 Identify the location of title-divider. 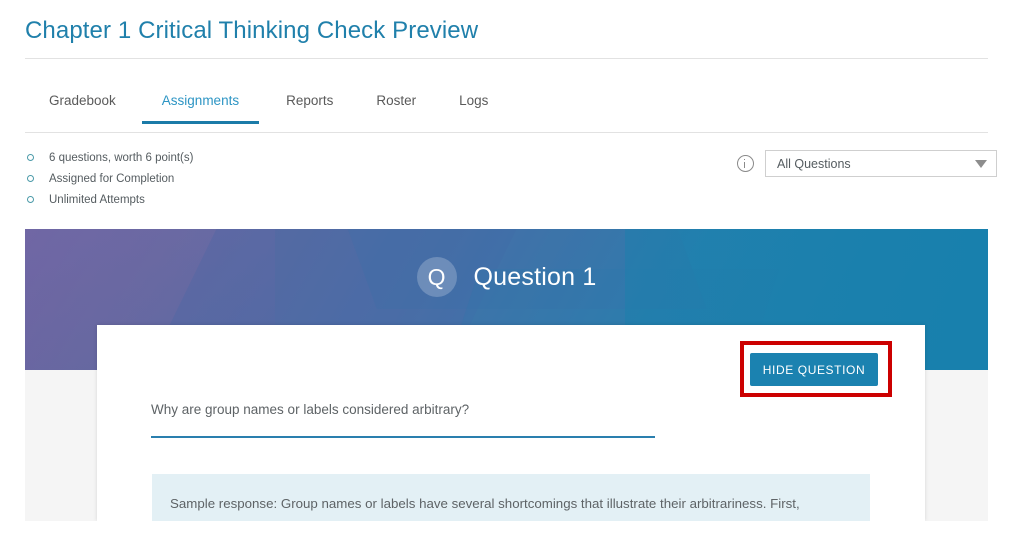
(506, 58).